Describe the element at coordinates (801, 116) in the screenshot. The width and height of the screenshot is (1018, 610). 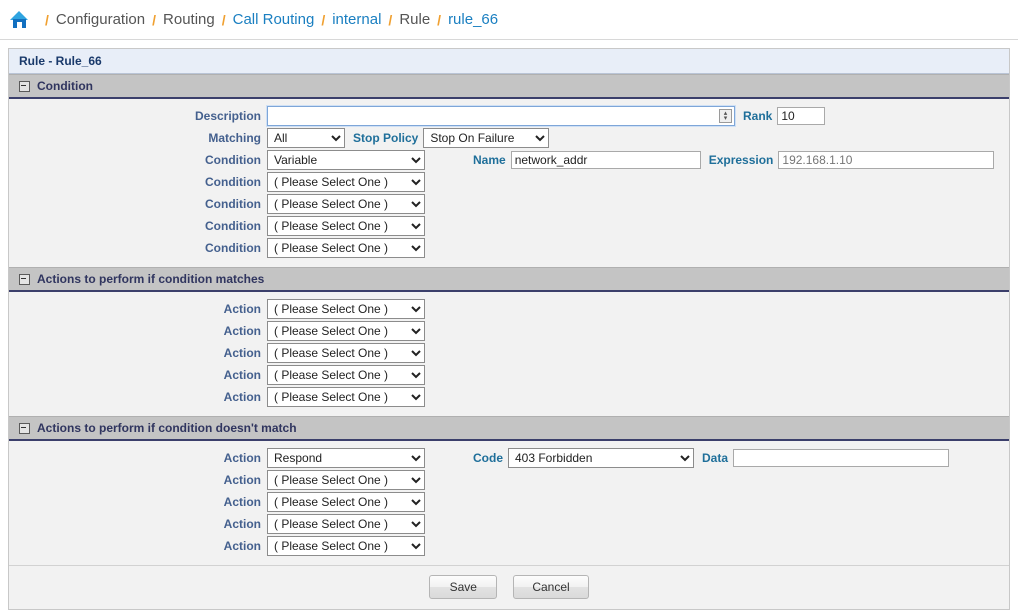
I see `rank-input` at that location.